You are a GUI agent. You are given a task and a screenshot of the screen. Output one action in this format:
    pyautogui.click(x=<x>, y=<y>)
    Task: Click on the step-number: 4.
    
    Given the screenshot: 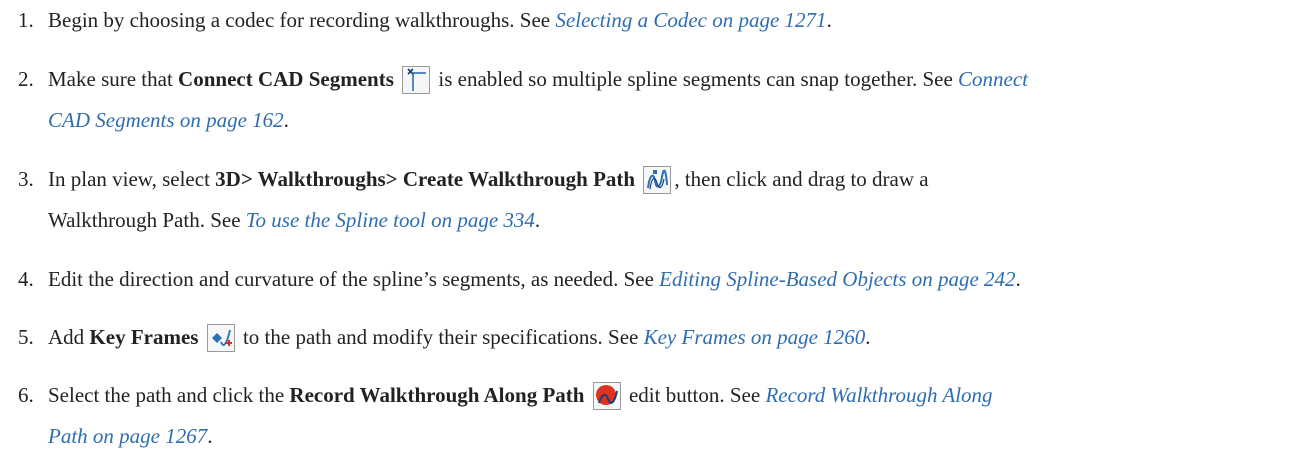 What is the action you would take?
    pyautogui.click(x=26, y=279)
    